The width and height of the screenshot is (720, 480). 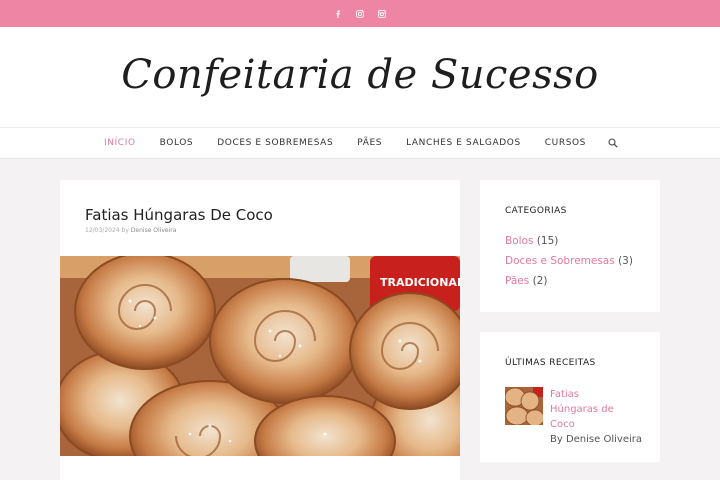 I want to click on recent-recipe-link: Fatias Húngaras de Coco, so click(x=590, y=409).